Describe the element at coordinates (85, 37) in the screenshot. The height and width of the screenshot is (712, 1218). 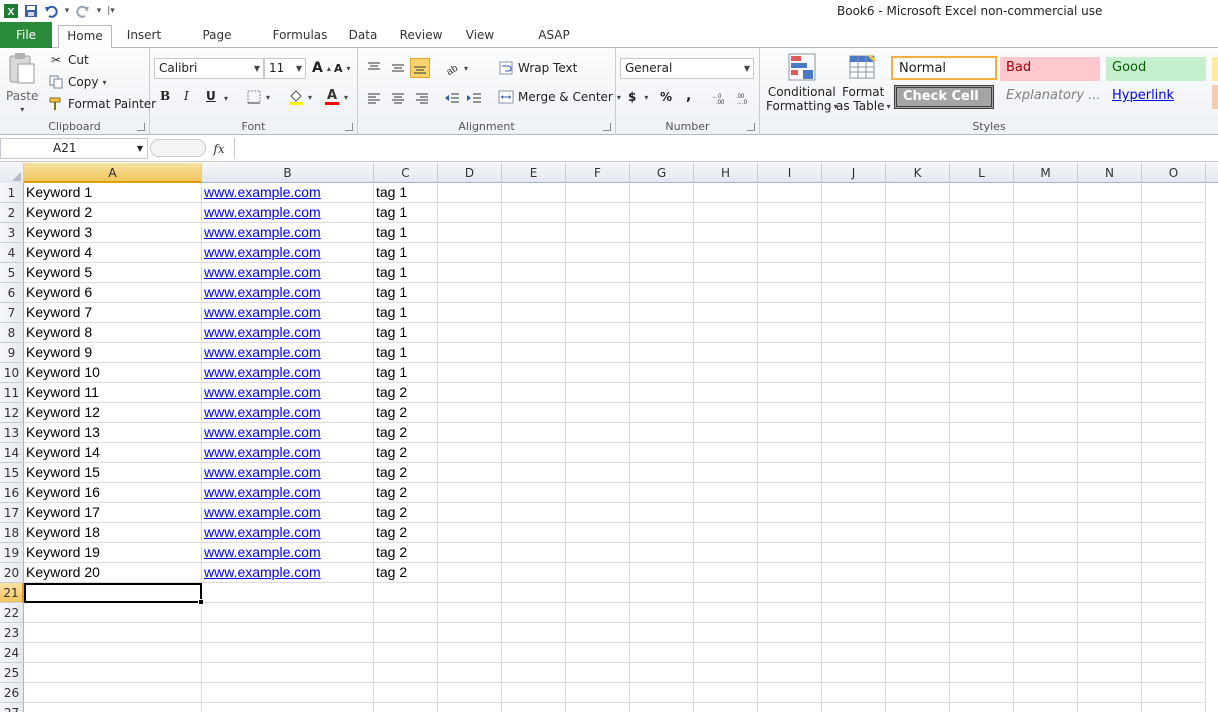
I see `tab-home: Home` at that location.